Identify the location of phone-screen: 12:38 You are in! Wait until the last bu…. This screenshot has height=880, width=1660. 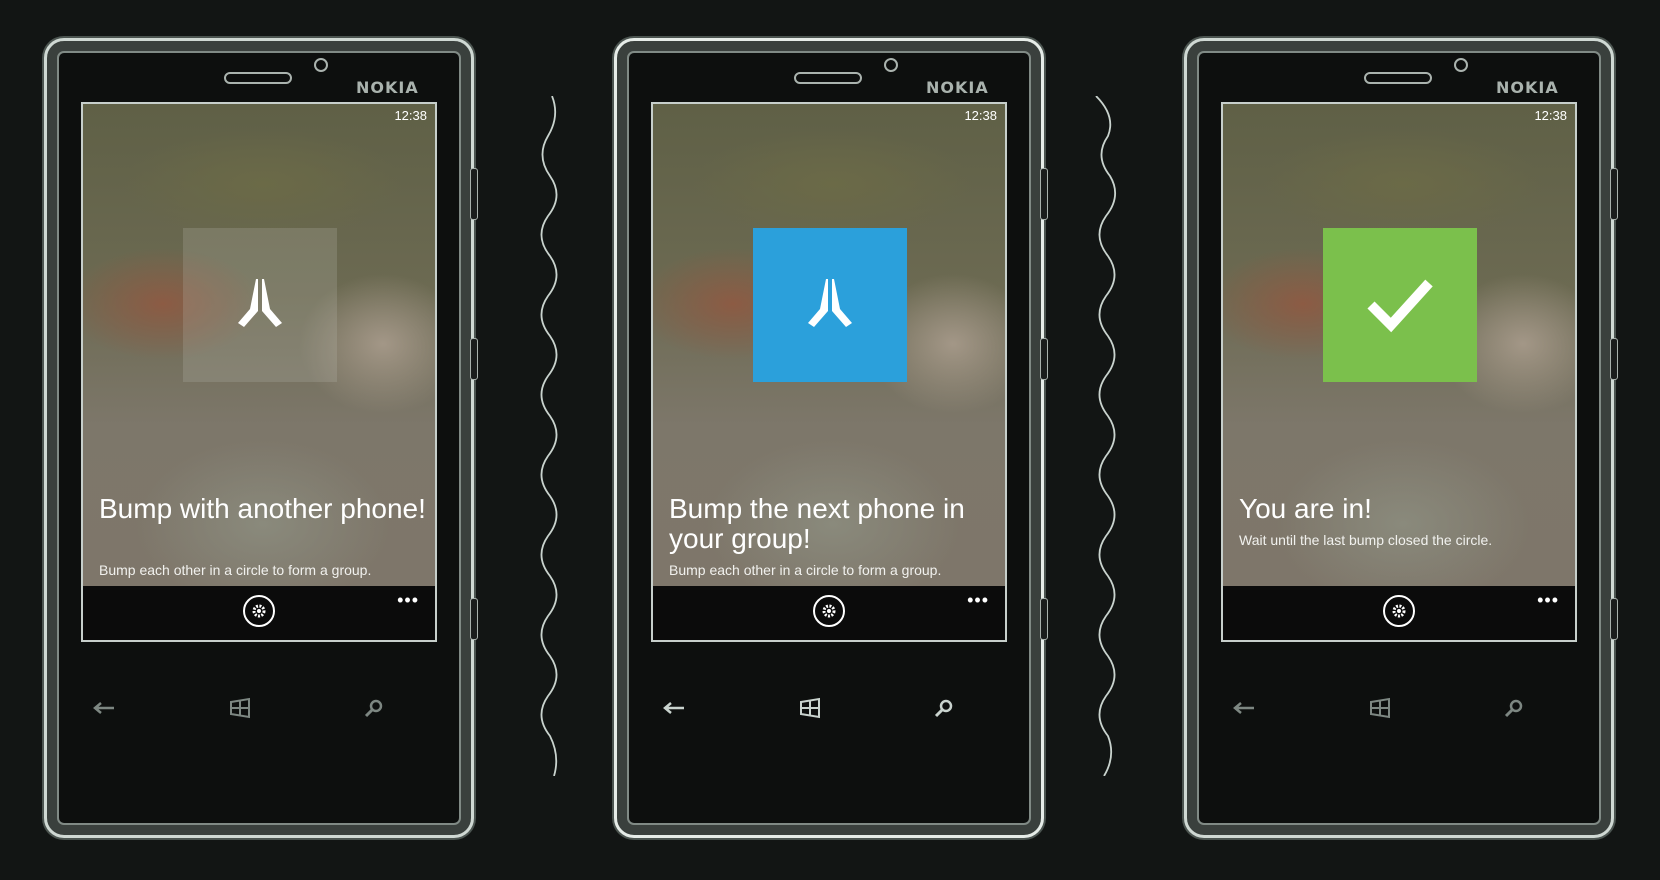
(1399, 372).